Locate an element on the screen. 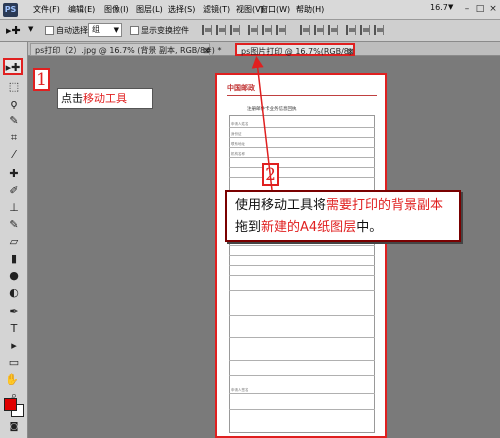  step-1-callout: 点击移动工具 is located at coordinates (105, 98).